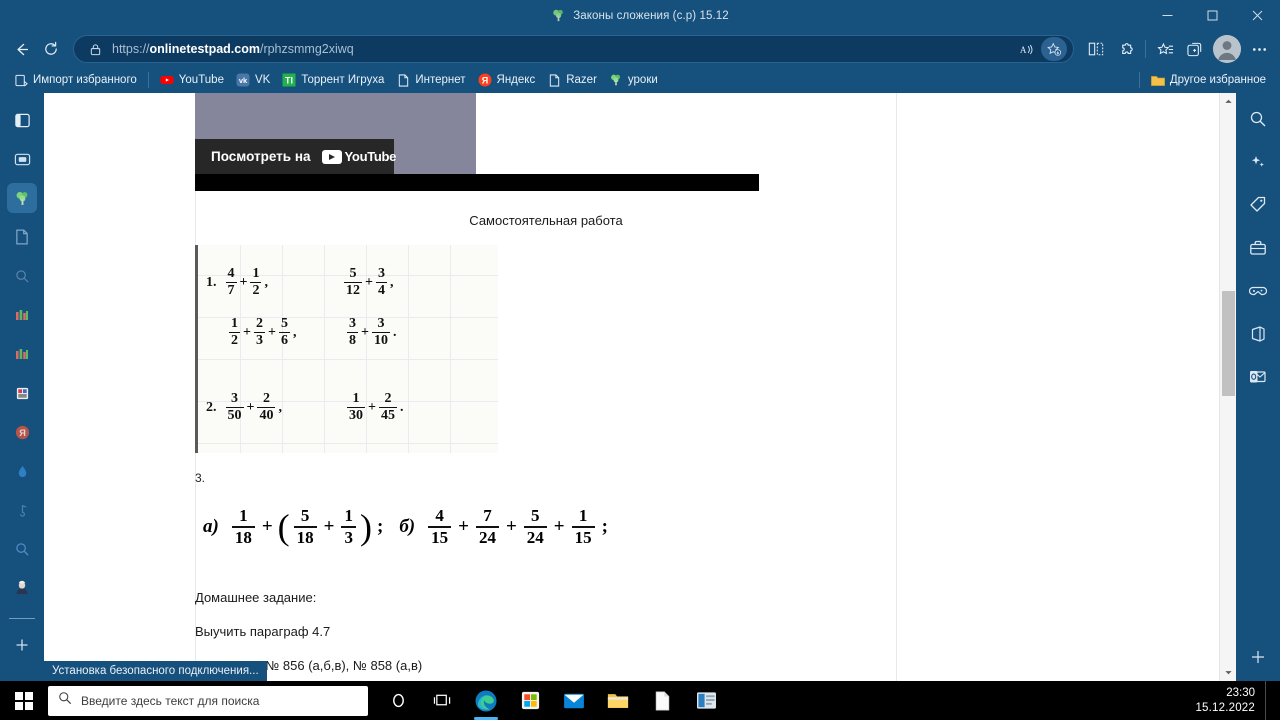  I want to click on mail-icon, so click(574, 700).